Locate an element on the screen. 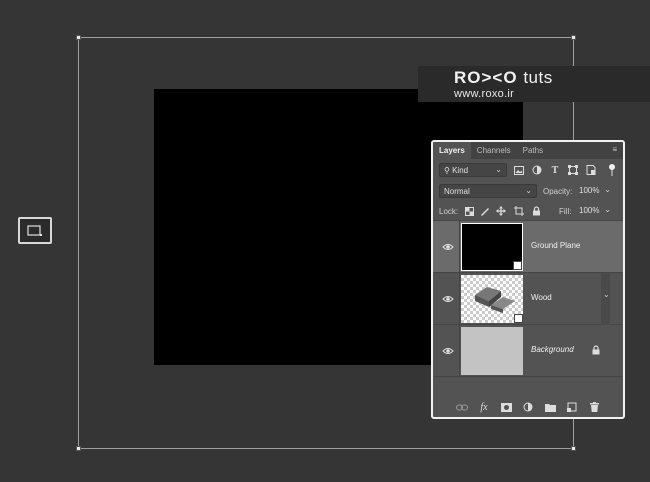  transform-handle-bottom-right is located at coordinates (573, 448).